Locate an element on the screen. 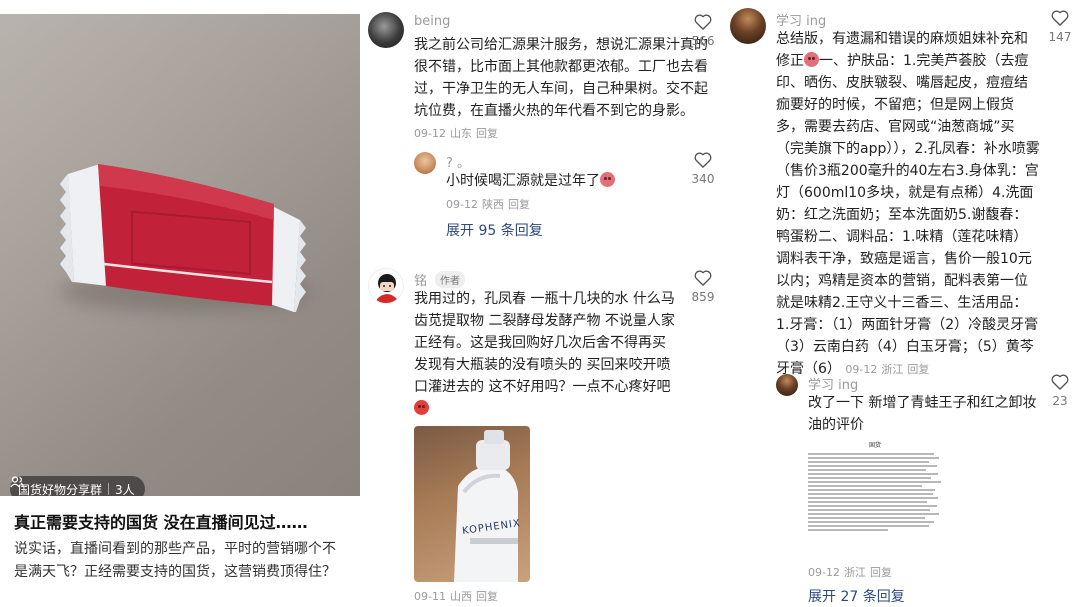  reply-text: 小时候喝汇源就是过年了 is located at coordinates (566, 181).